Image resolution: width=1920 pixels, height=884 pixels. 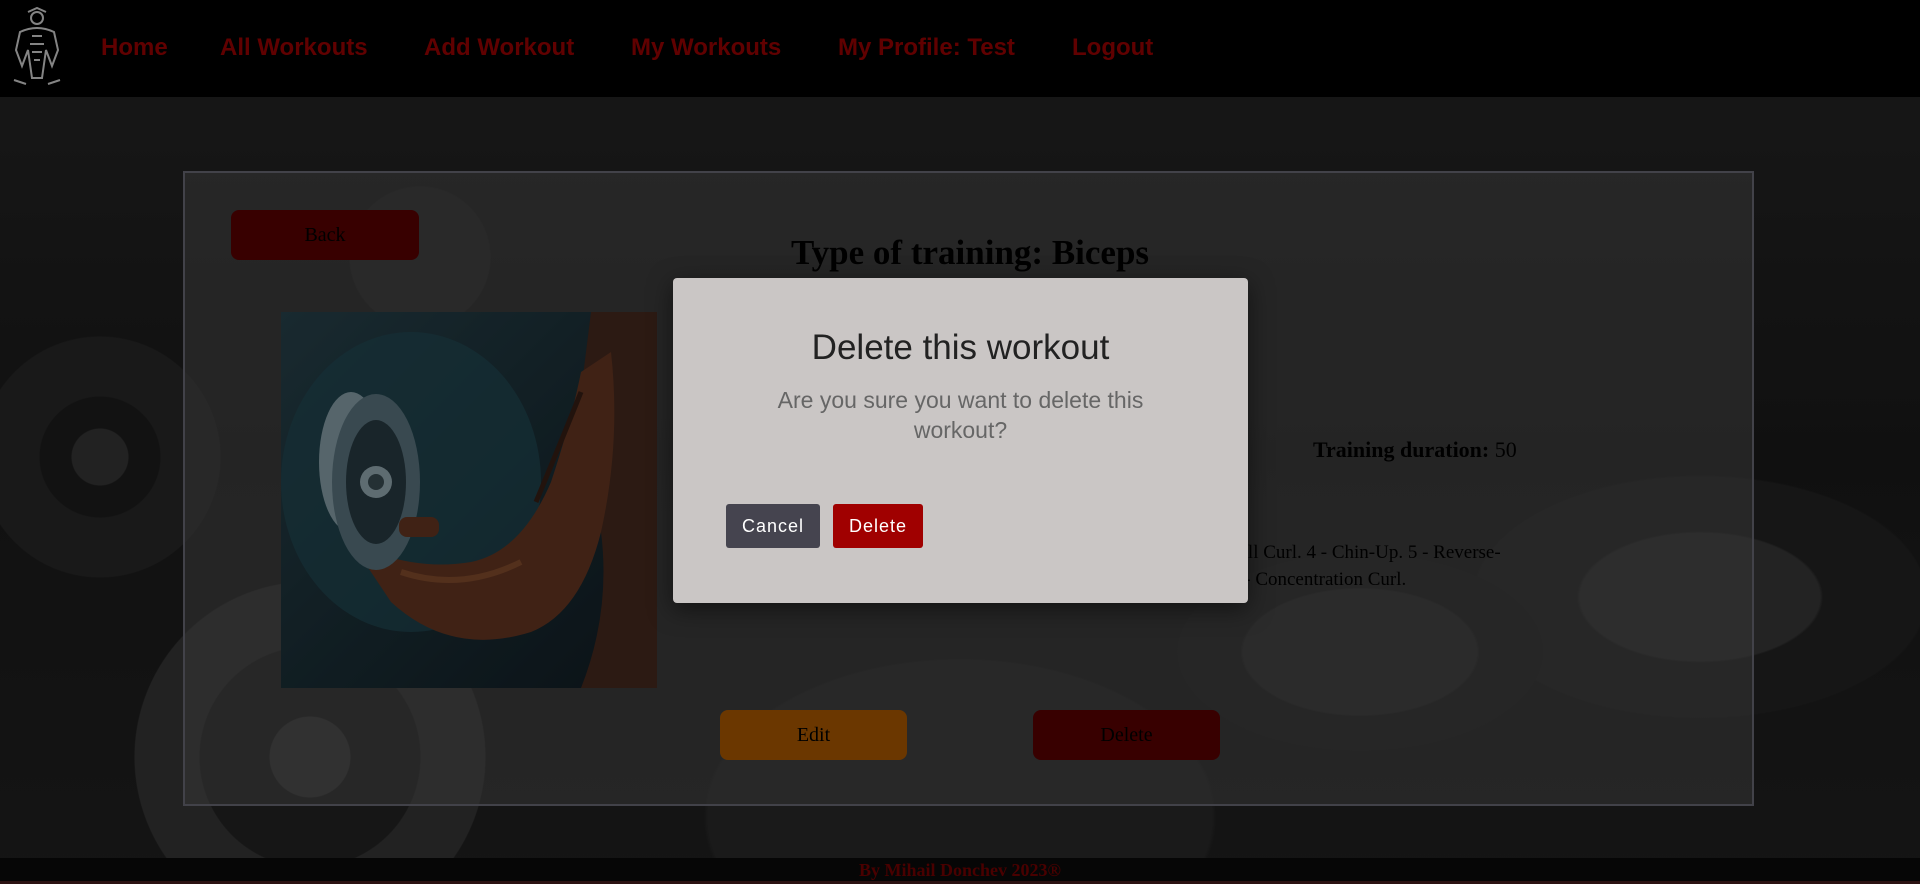 What do you see at coordinates (960, 347) in the screenshot?
I see `modal-title: Delete this workout` at bounding box center [960, 347].